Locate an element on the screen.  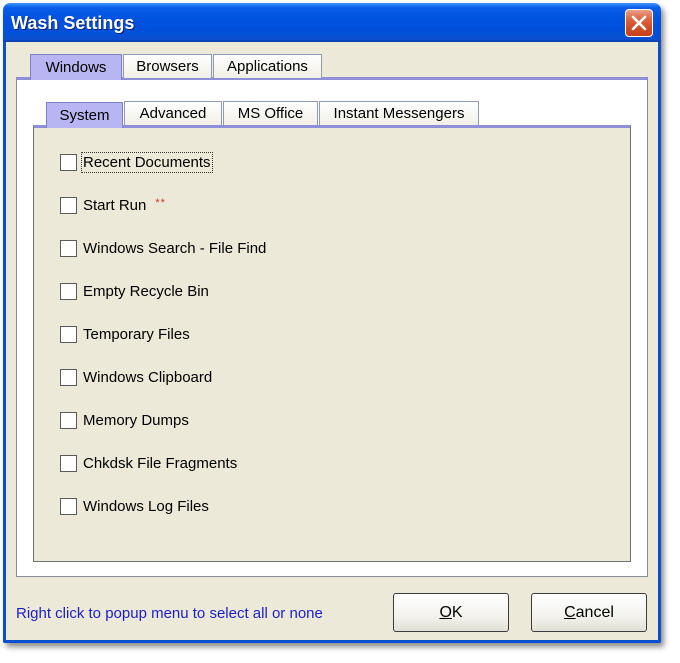
option-start-run: Start Run ** is located at coordinates (113, 205).